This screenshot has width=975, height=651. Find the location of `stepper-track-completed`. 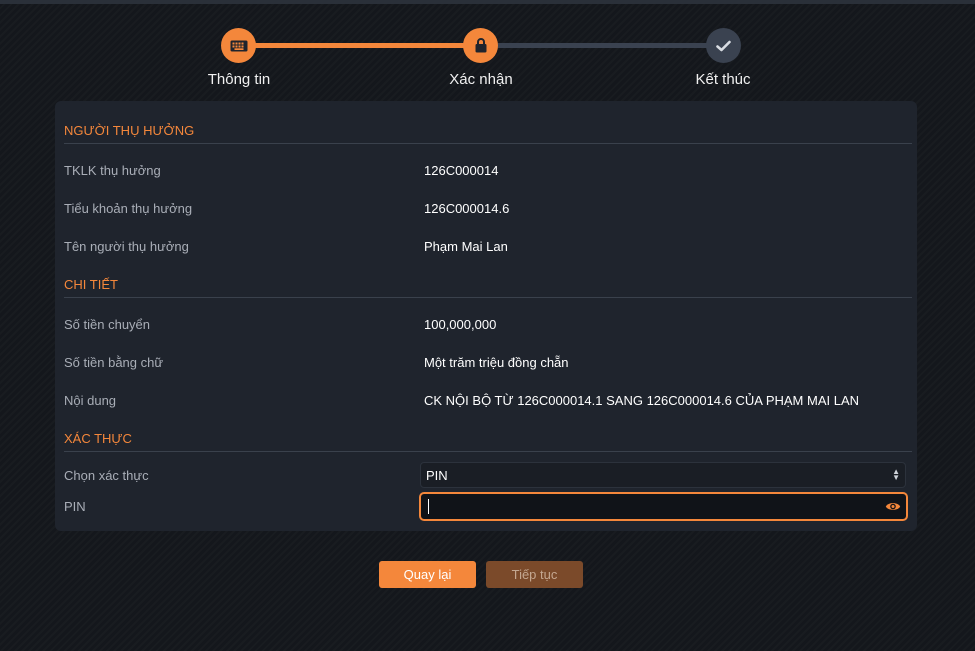

stepper-track-completed is located at coordinates (360, 45).